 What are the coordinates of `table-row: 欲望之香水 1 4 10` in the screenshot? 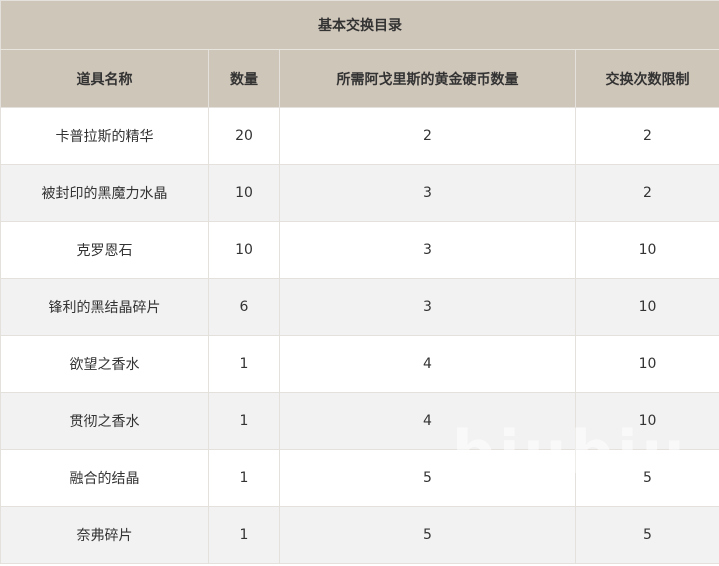 It's located at (359, 364).